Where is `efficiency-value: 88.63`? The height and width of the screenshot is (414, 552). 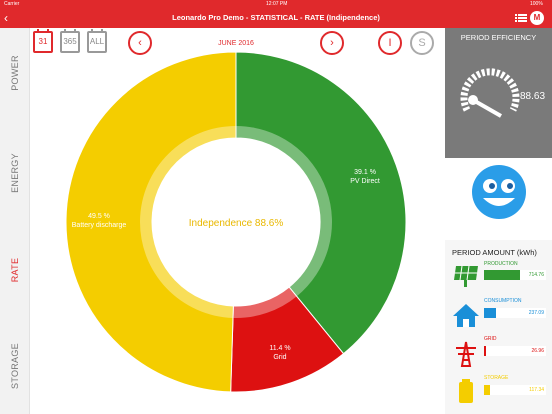
efficiency-value: 88.63 is located at coordinates (533, 96).